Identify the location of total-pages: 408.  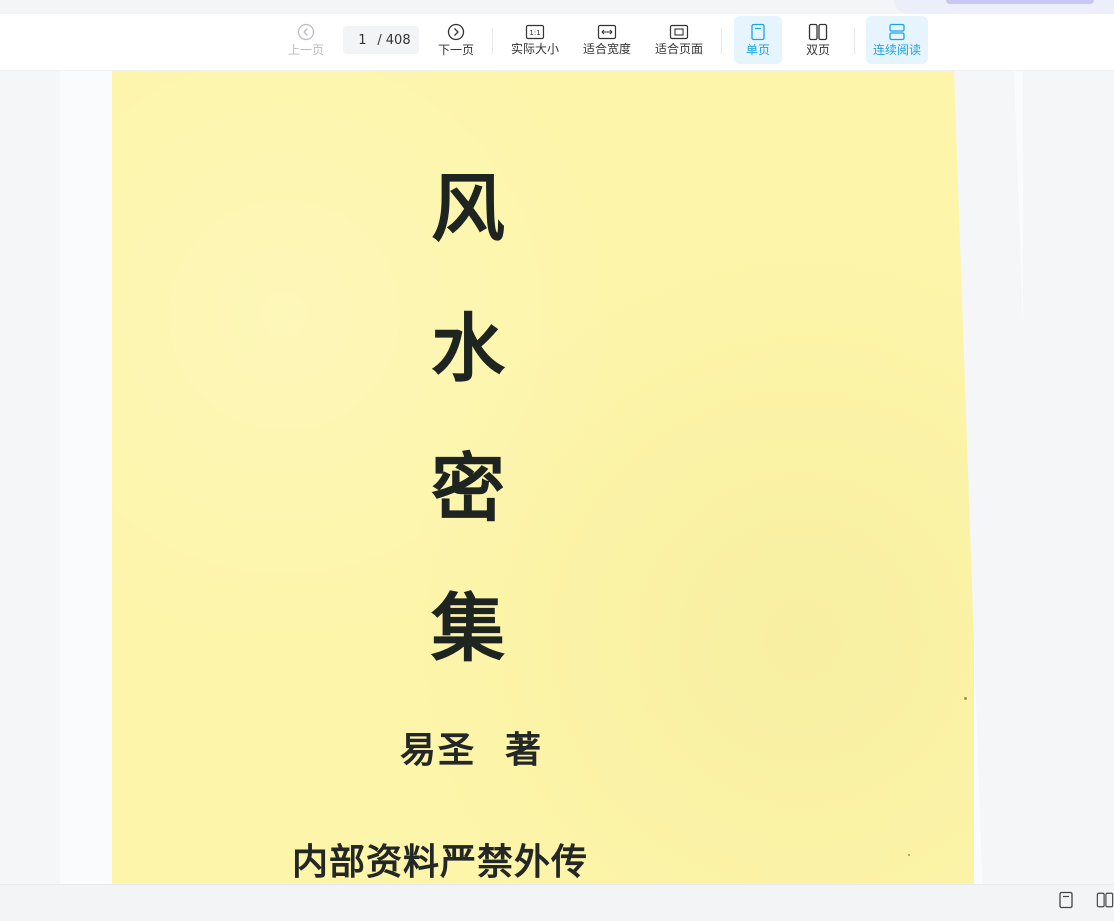
(398, 40).